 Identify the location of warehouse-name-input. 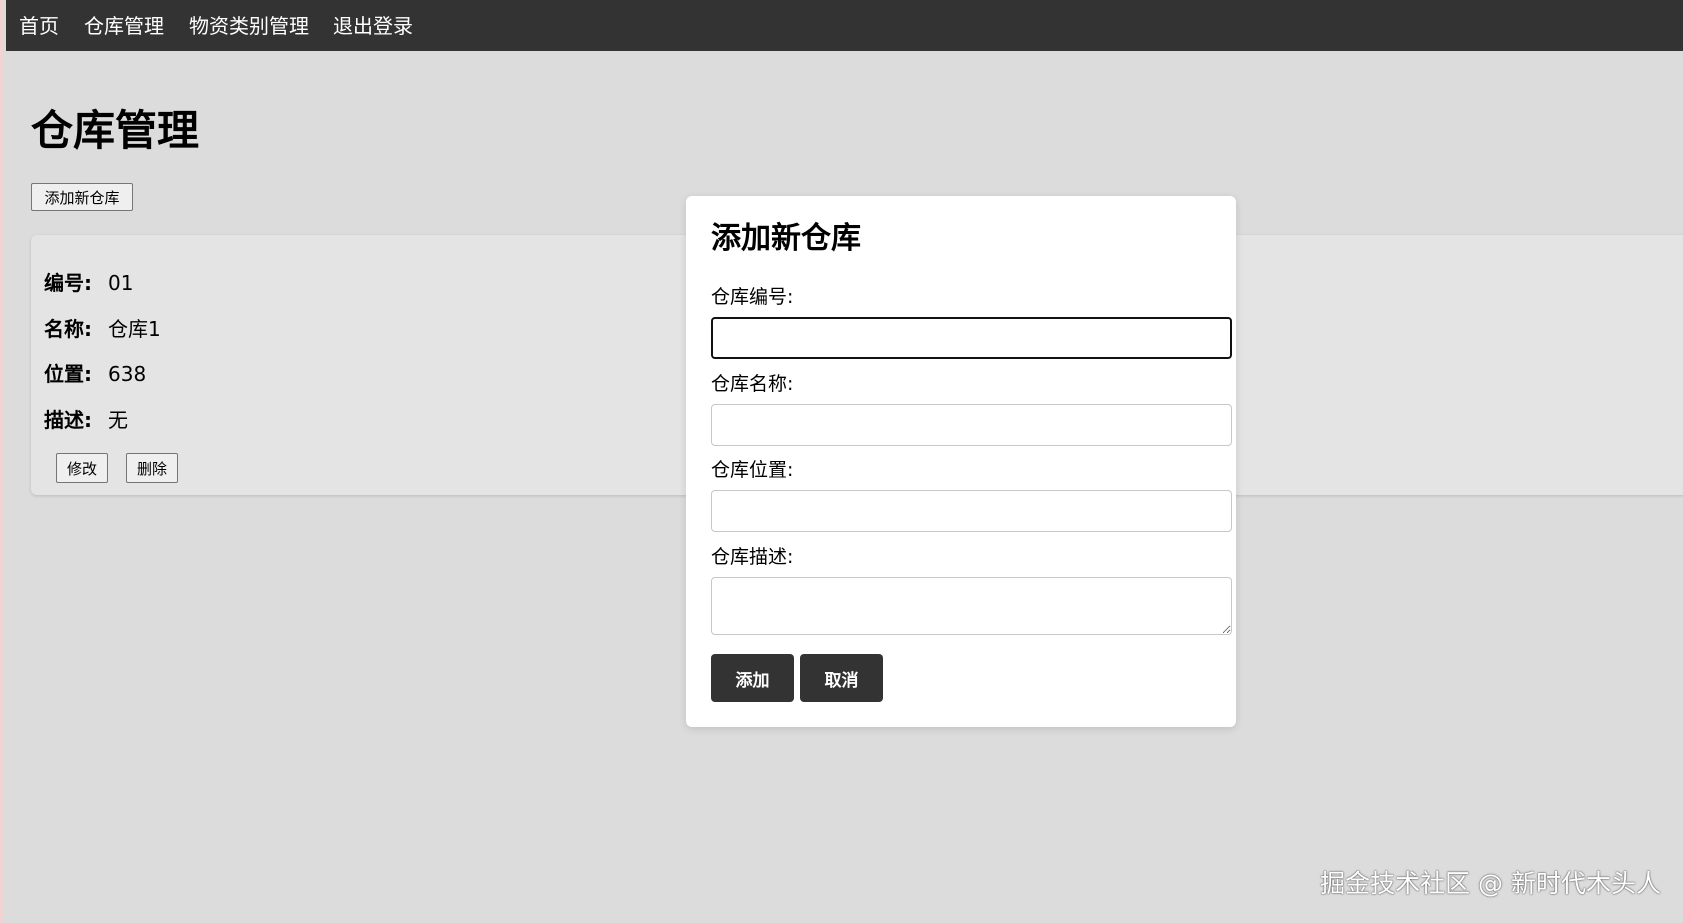
(971, 425).